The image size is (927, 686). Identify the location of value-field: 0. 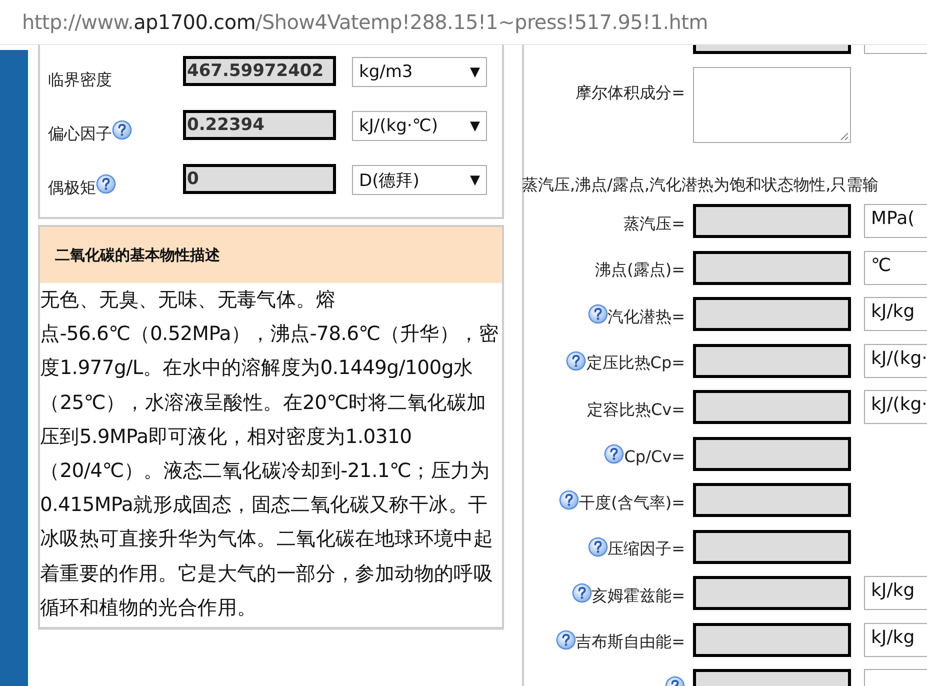
(259, 179).